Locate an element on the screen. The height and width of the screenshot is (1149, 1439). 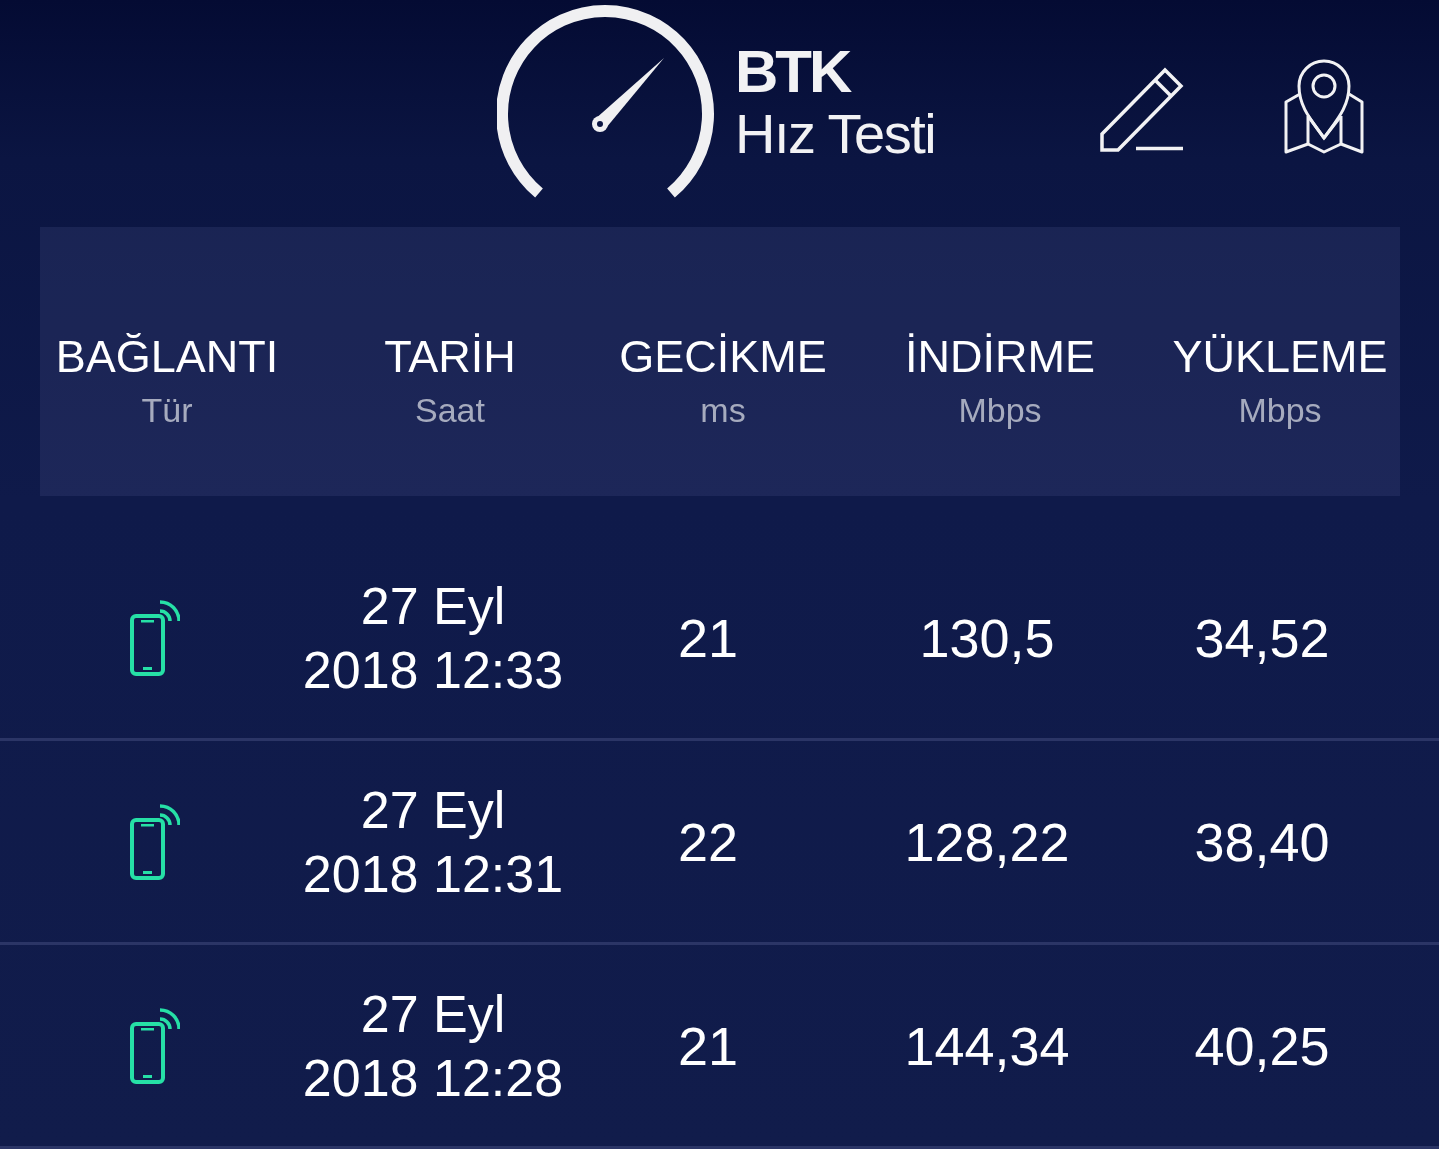
date-time-cell-text: 27 Eyl 2018 12:33 is located at coordinates (433, 638).